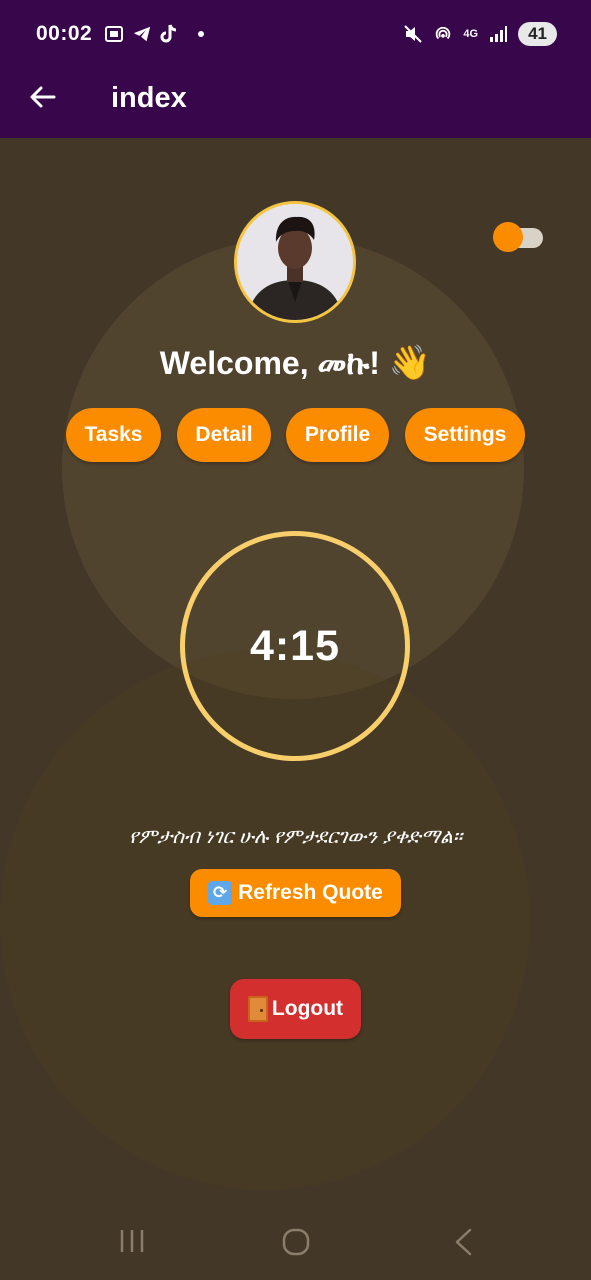 The width and height of the screenshot is (591, 1280). I want to click on back-nav-icon, so click(464, 1244).